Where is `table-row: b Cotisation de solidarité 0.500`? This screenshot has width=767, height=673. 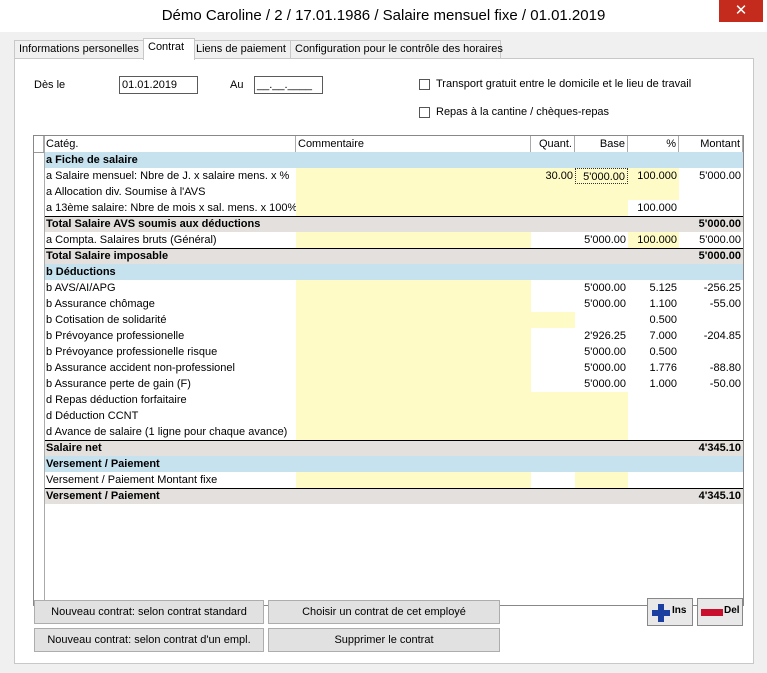 table-row: b Cotisation de solidarité 0.500 is located at coordinates (388, 320).